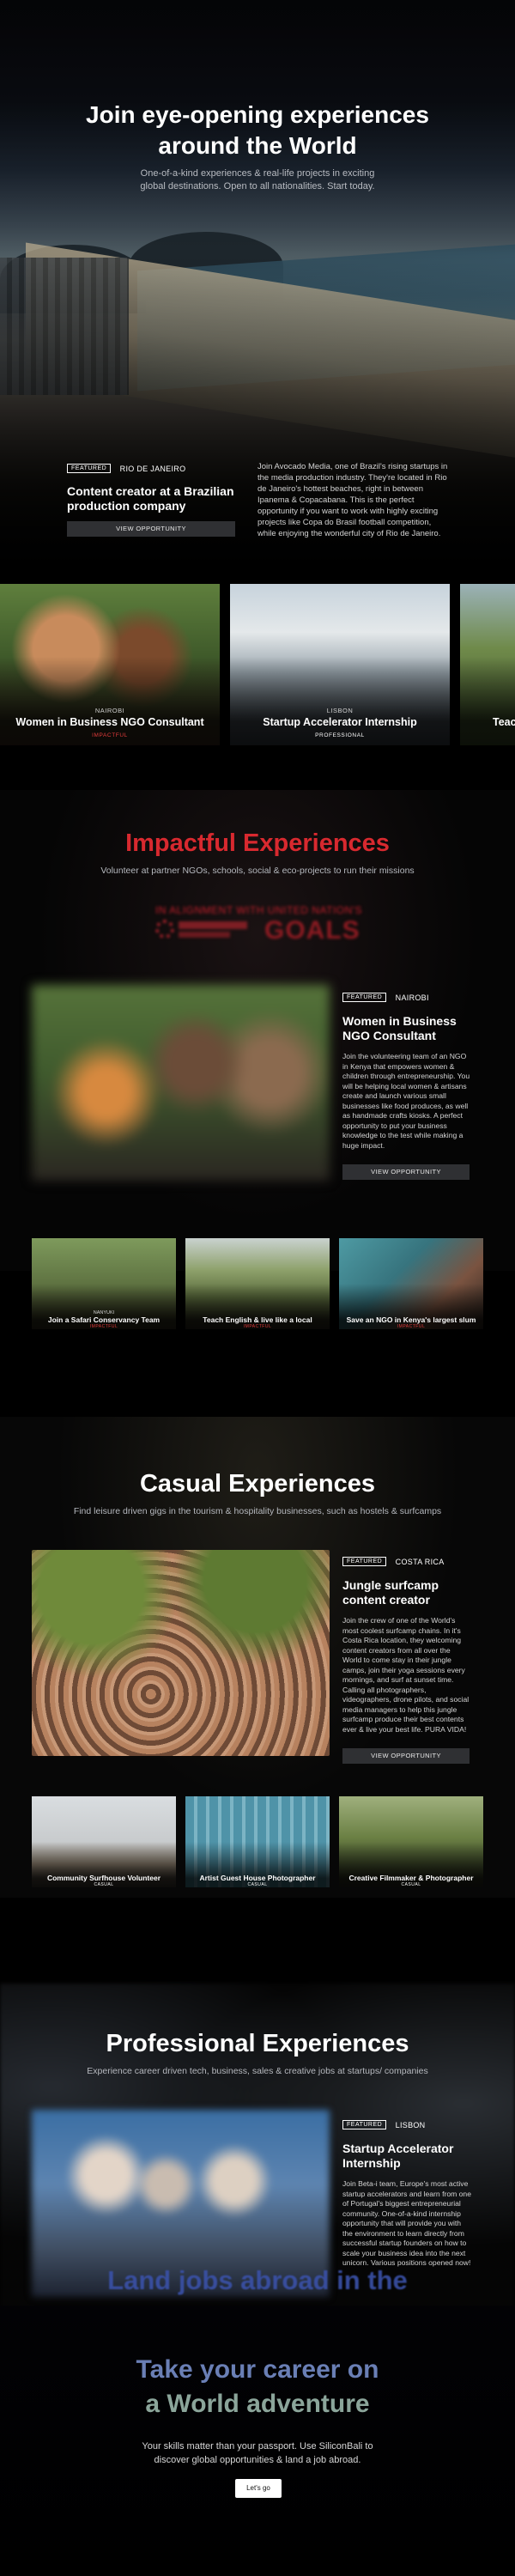 The height and width of the screenshot is (2576, 515). Describe the element at coordinates (257, 114) in the screenshot. I see `hero-title-line1: Join eye-opening experiences` at that location.